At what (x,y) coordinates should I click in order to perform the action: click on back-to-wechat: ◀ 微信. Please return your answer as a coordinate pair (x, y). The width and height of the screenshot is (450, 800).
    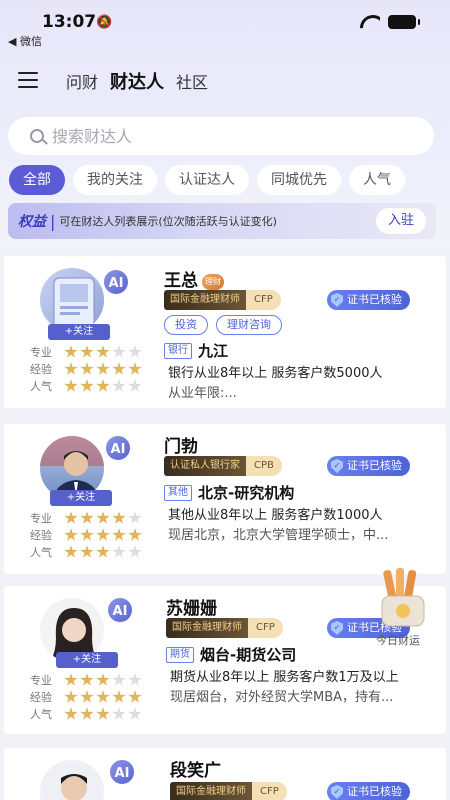
    Looking at the image, I should click on (25, 41).